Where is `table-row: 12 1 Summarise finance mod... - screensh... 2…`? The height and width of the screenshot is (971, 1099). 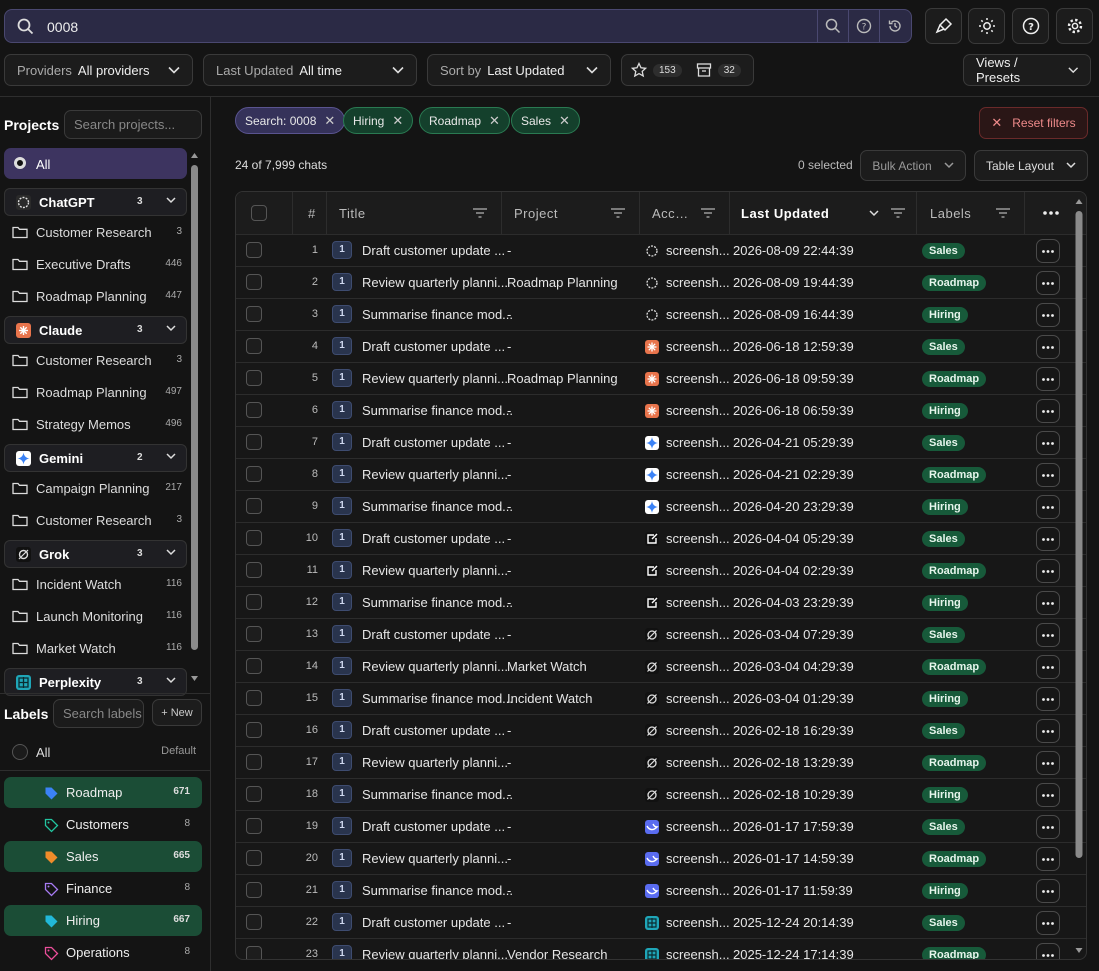
table-row: 12 1 Summarise finance mod... - screensh... 2… is located at coordinates (661, 602).